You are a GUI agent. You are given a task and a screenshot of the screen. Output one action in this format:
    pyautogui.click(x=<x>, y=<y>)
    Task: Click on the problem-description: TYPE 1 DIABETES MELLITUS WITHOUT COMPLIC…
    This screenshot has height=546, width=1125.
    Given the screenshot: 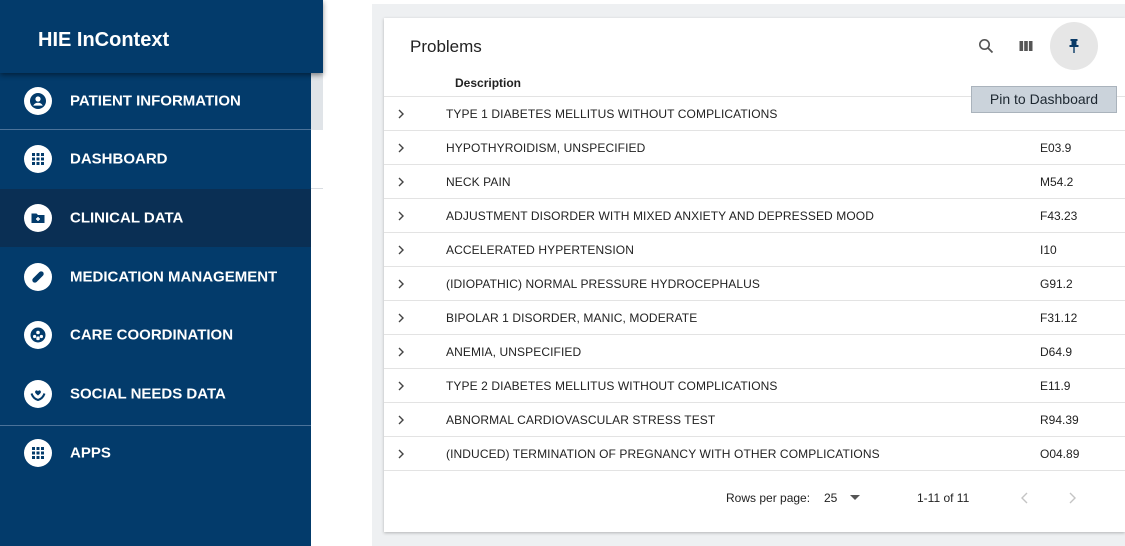 What is the action you would take?
    pyautogui.click(x=612, y=114)
    